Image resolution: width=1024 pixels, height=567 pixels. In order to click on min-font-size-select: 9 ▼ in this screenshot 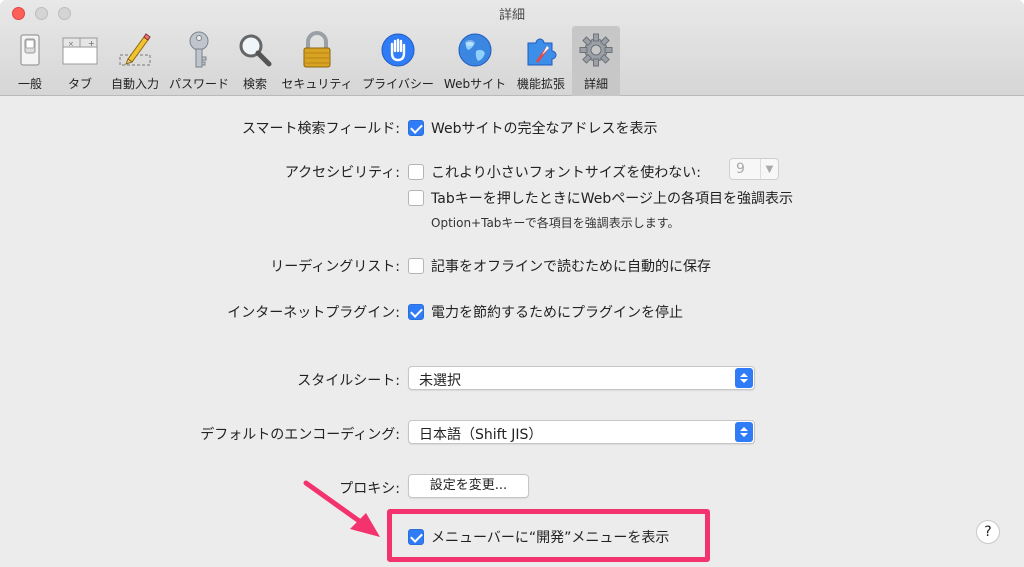, I will do `click(754, 169)`.